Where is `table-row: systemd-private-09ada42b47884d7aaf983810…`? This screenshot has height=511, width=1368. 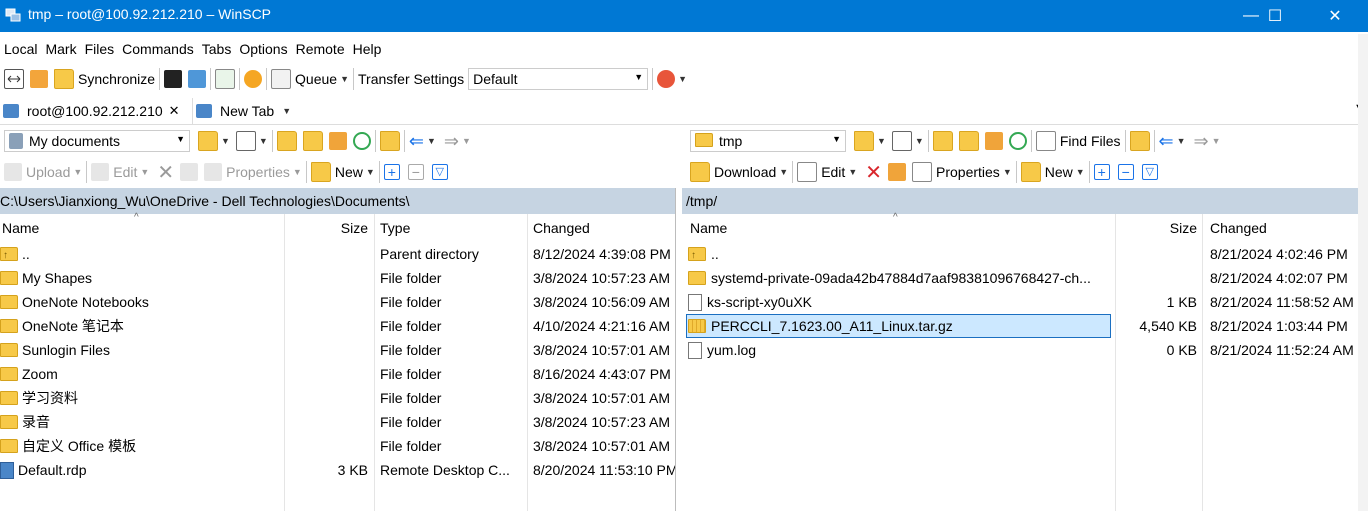 table-row: systemd-private-09ada42b47884d7aaf983810… is located at coordinates (1025, 278).